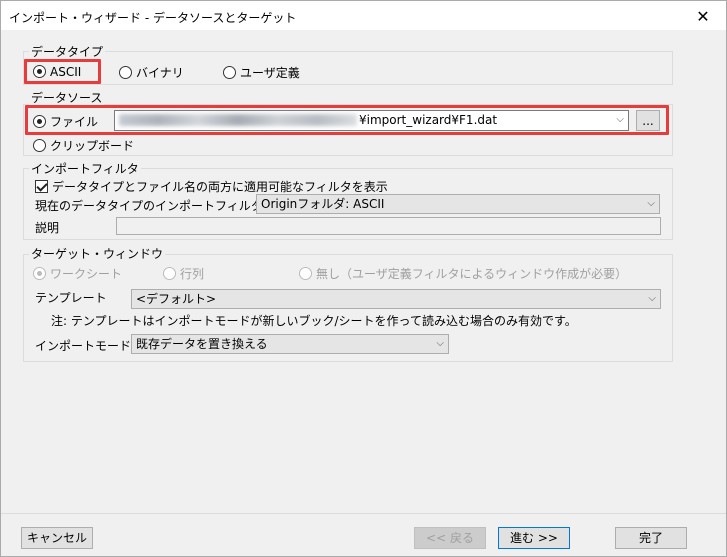 Image resolution: width=727 pixels, height=557 pixels. What do you see at coordinates (305, 273) in the screenshot?
I see `radio-none-indicator` at bounding box center [305, 273].